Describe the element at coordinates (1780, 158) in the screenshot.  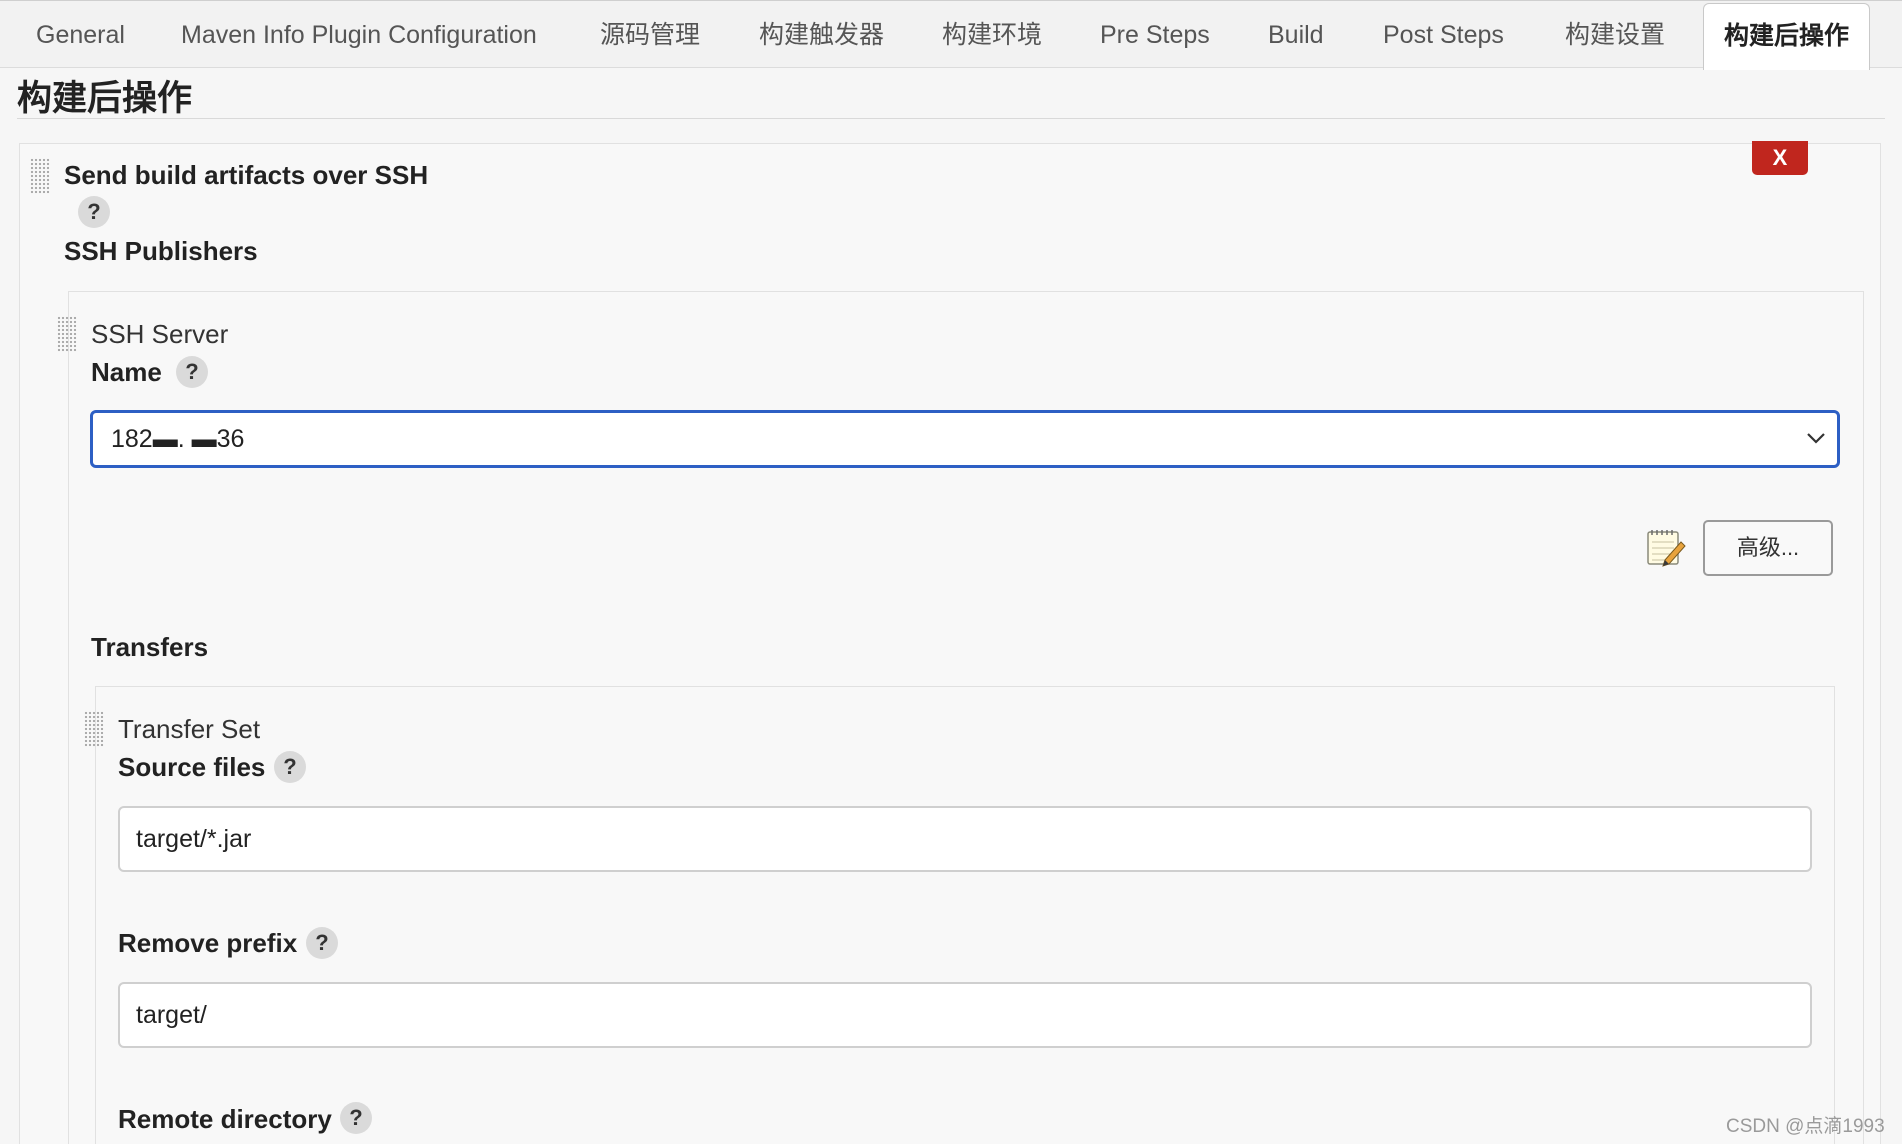
I see `delete-publisher-button: X` at that location.